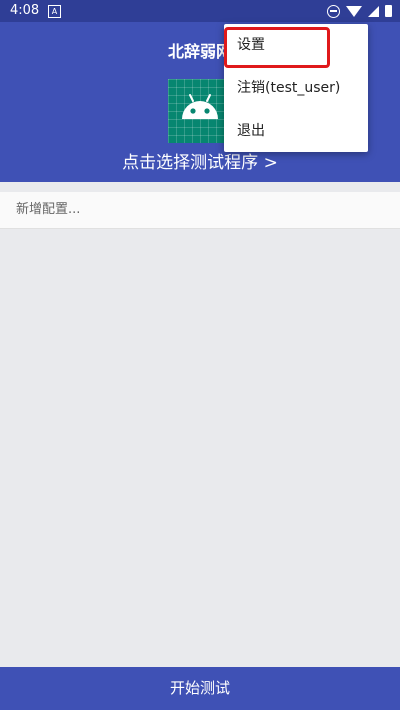 Image resolution: width=400 pixels, height=710 pixels. I want to click on wifi-icon, so click(354, 11).